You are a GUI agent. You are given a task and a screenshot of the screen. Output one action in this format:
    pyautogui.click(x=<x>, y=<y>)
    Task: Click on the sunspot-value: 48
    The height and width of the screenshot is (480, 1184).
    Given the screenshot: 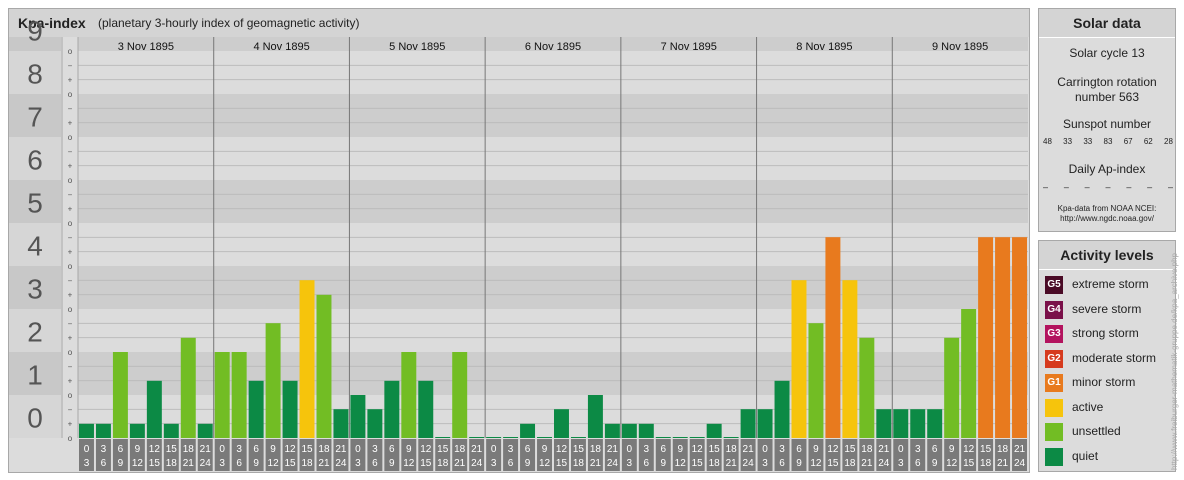 What is the action you would take?
    pyautogui.click(x=1047, y=141)
    